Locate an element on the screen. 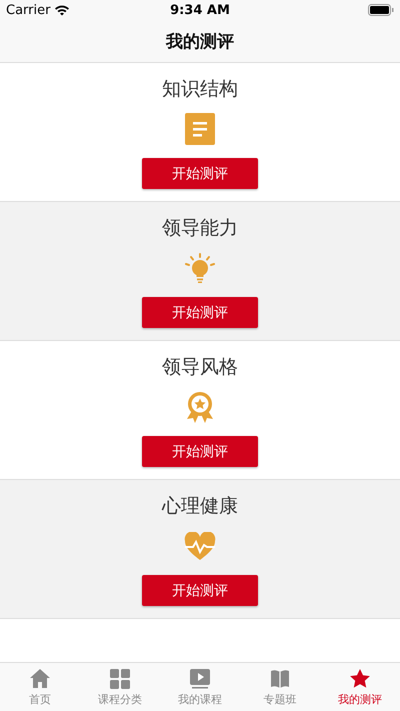 The image size is (400, 711). tab-label: 我的课程 is located at coordinates (200, 699).